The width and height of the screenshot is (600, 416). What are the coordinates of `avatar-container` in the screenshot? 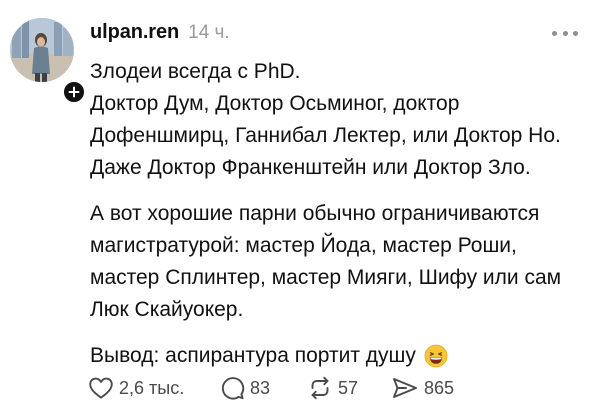 It's located at (48, 61).